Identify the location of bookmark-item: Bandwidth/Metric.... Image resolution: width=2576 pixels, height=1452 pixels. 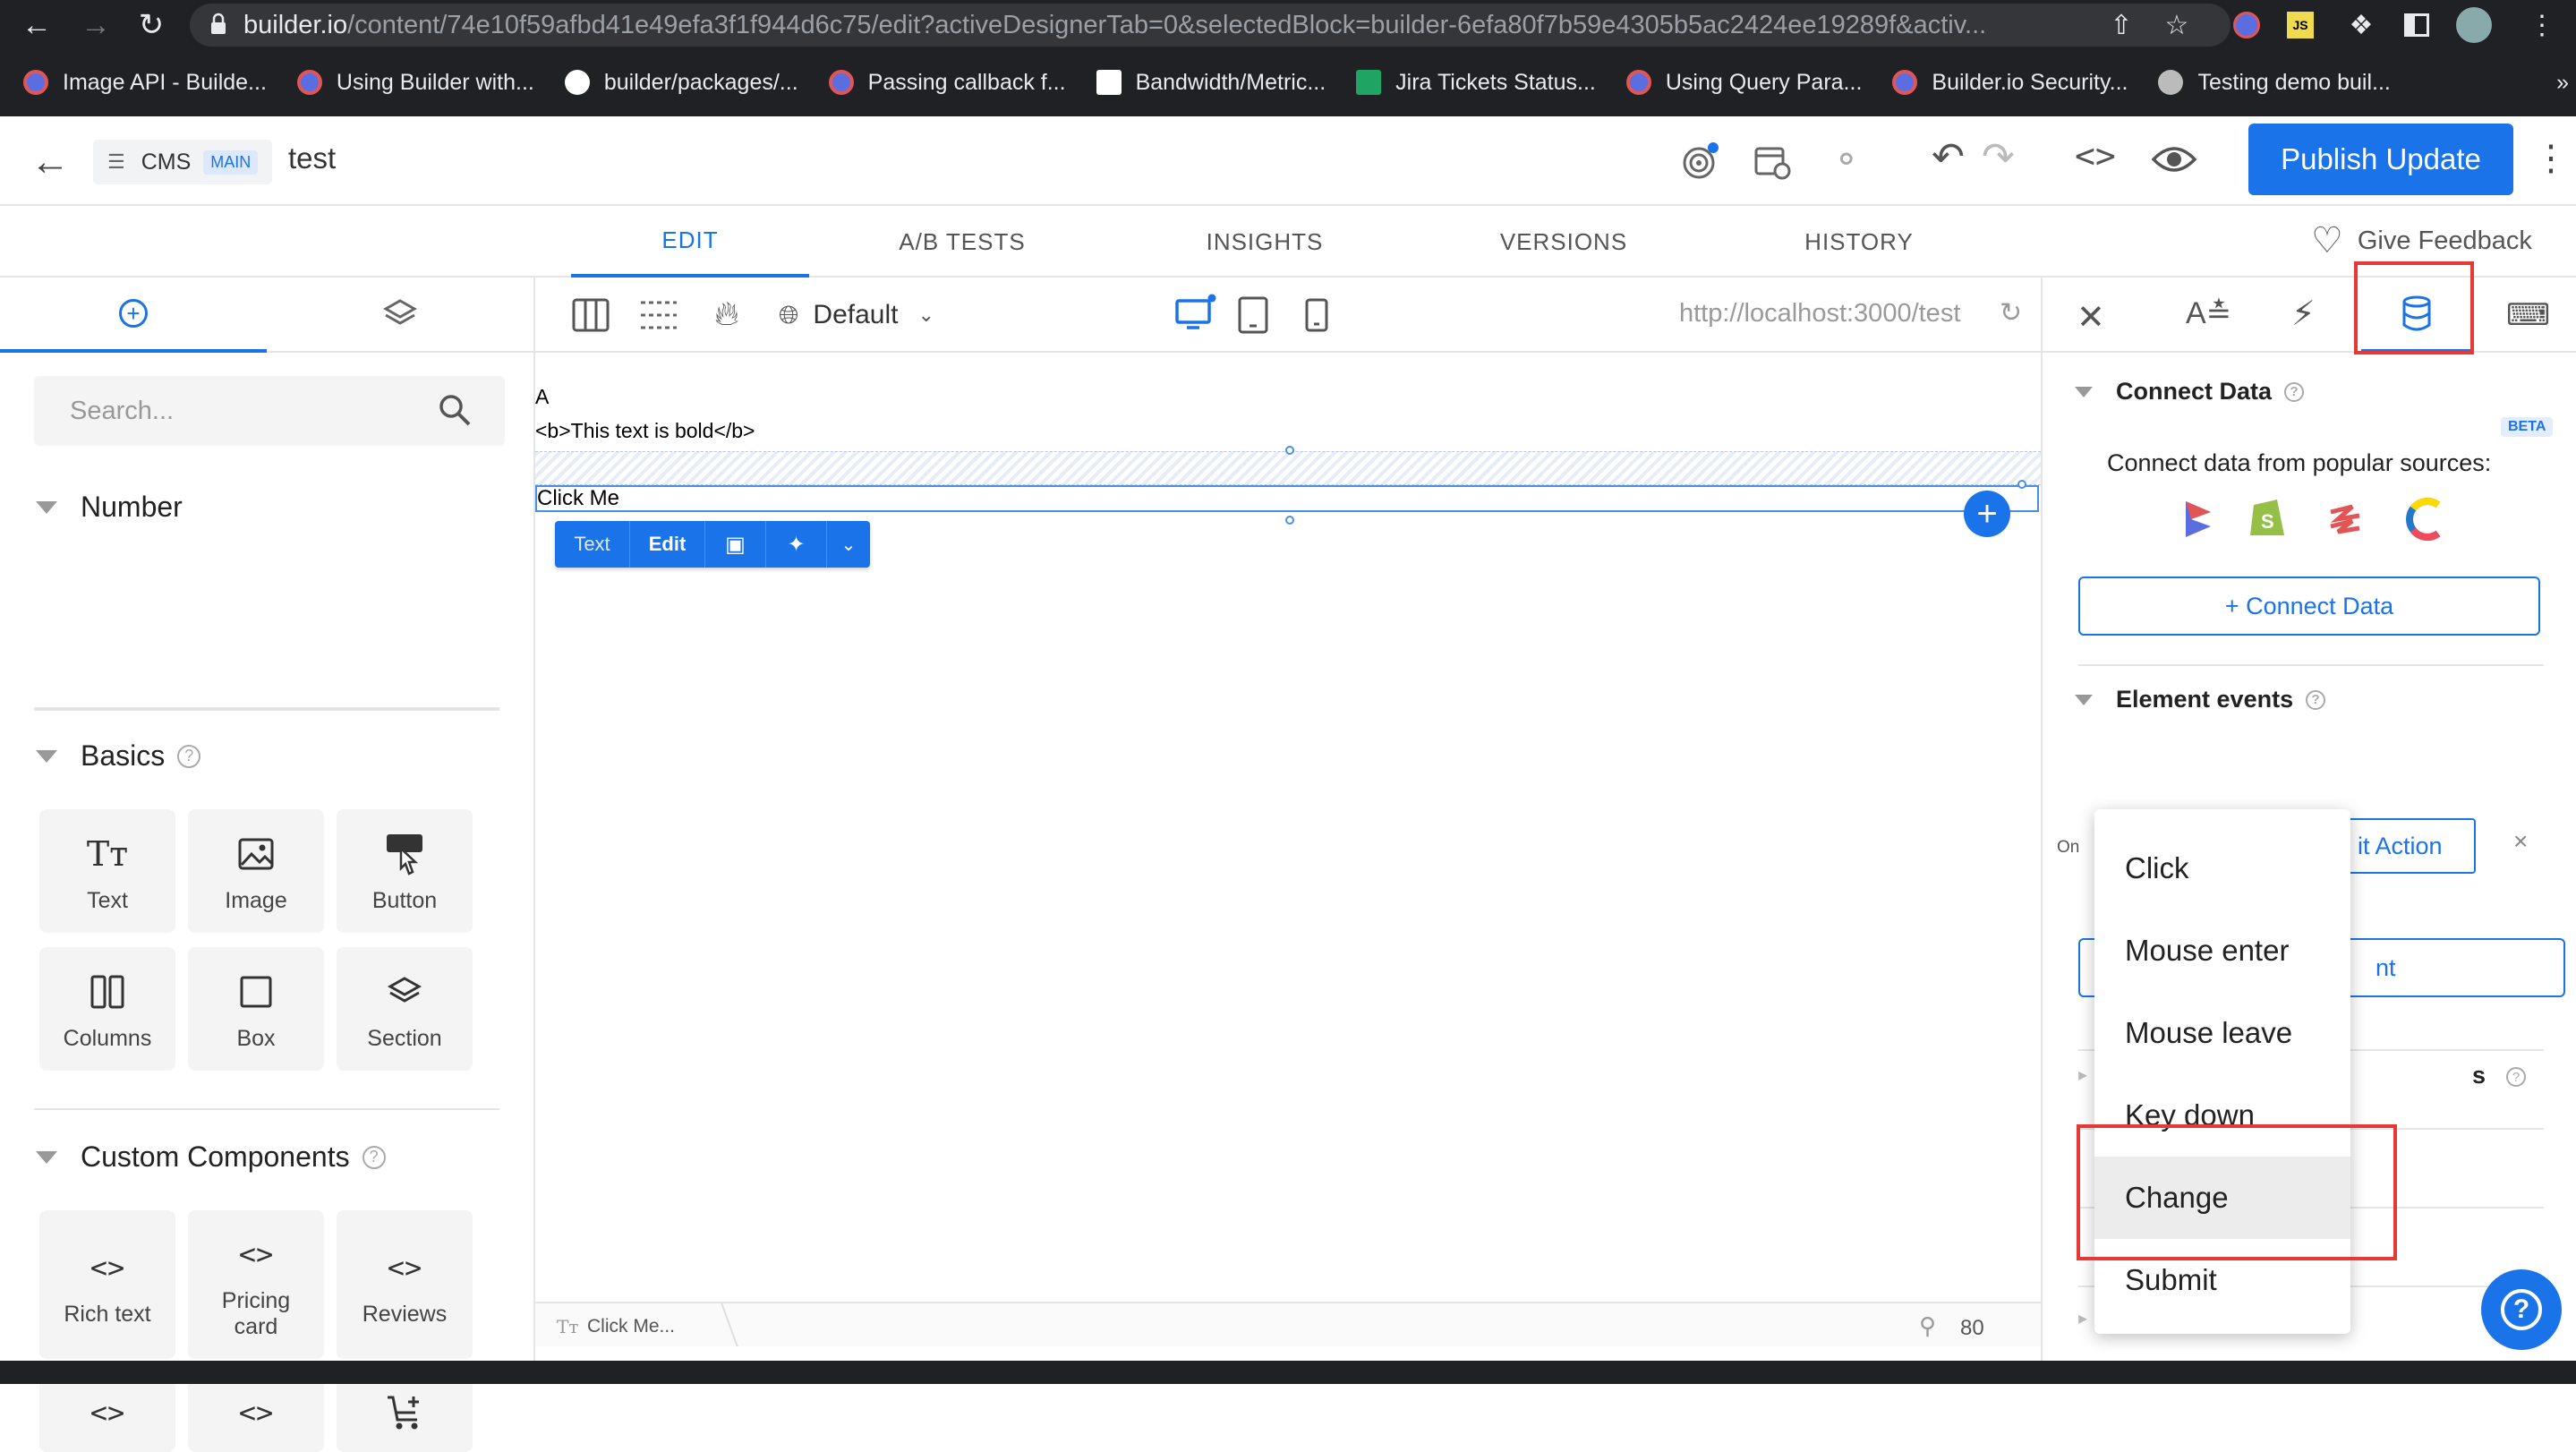
(1211, 83).